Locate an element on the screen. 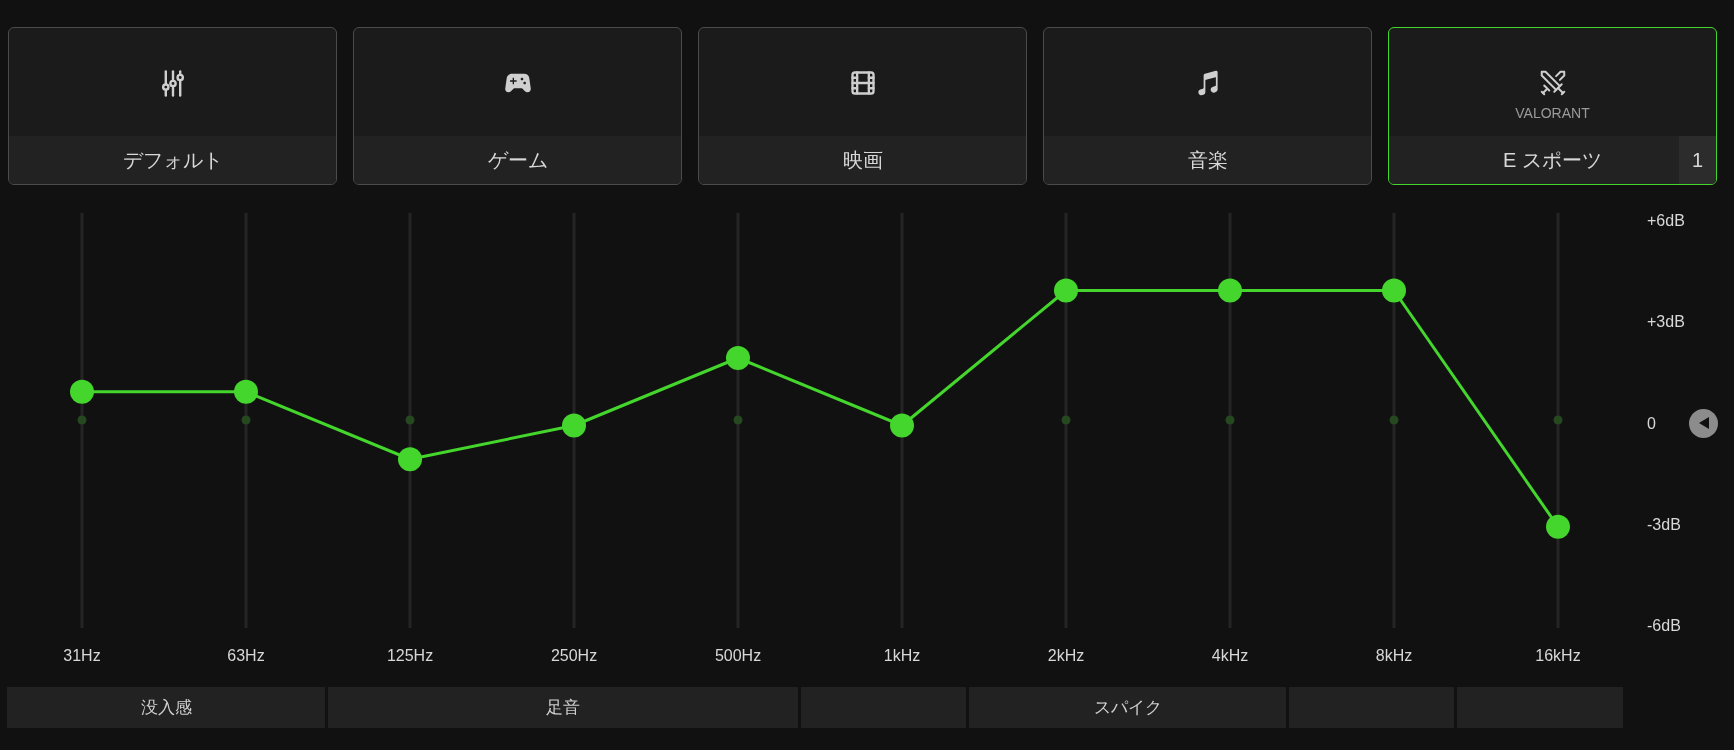 The width and height of the screenshot is (1734, 750). preset-label: 音楽 is located at coordinates (1207, 160).